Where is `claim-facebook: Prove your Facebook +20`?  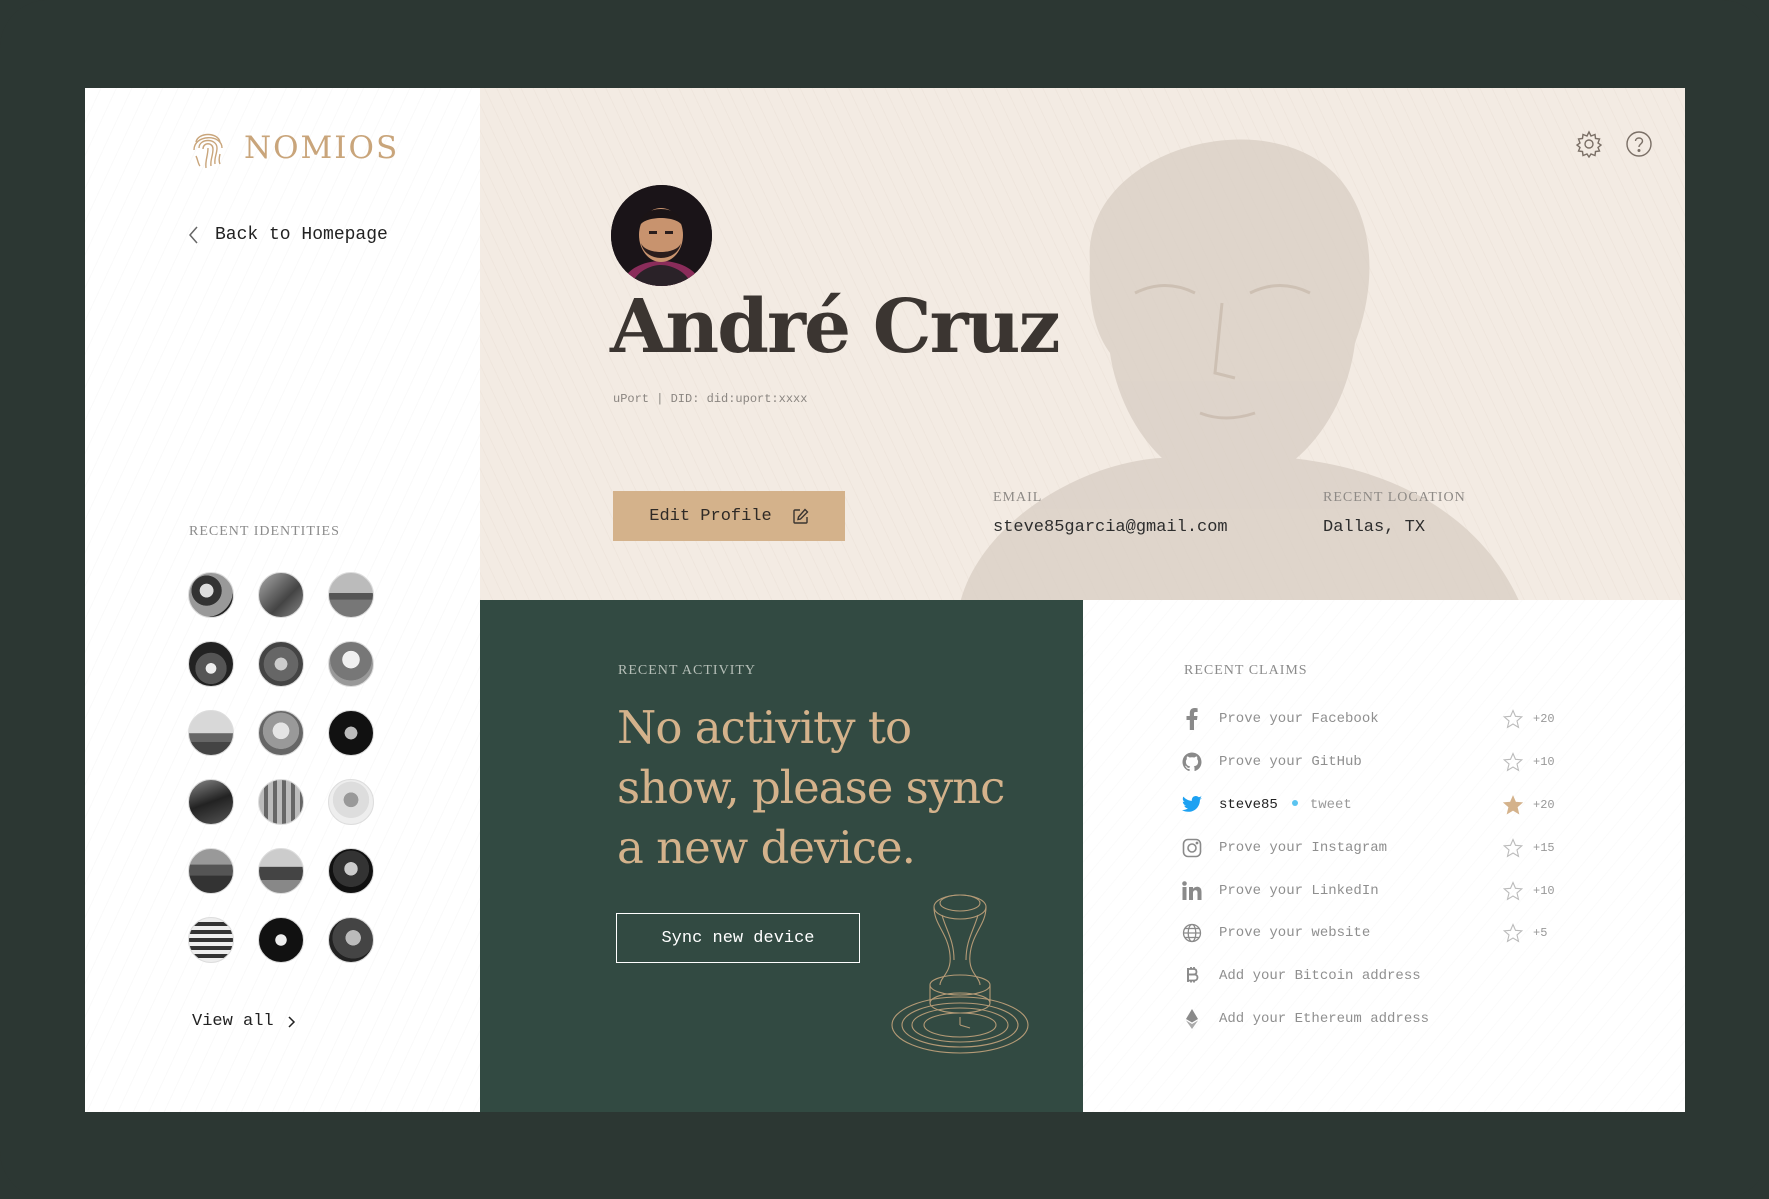 claim-facebook: Prove your Facebook +20 is located at coordinates (1371, 719).